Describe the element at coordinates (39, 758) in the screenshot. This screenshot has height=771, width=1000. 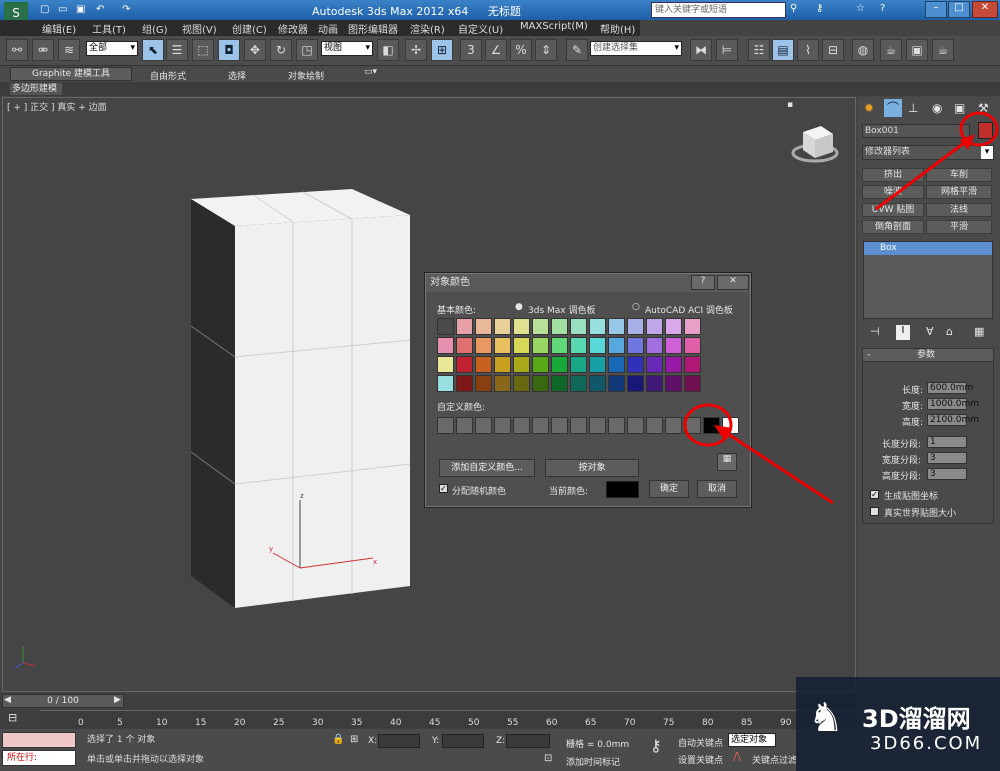
I see `current-row-field: 所在行:` at that location.